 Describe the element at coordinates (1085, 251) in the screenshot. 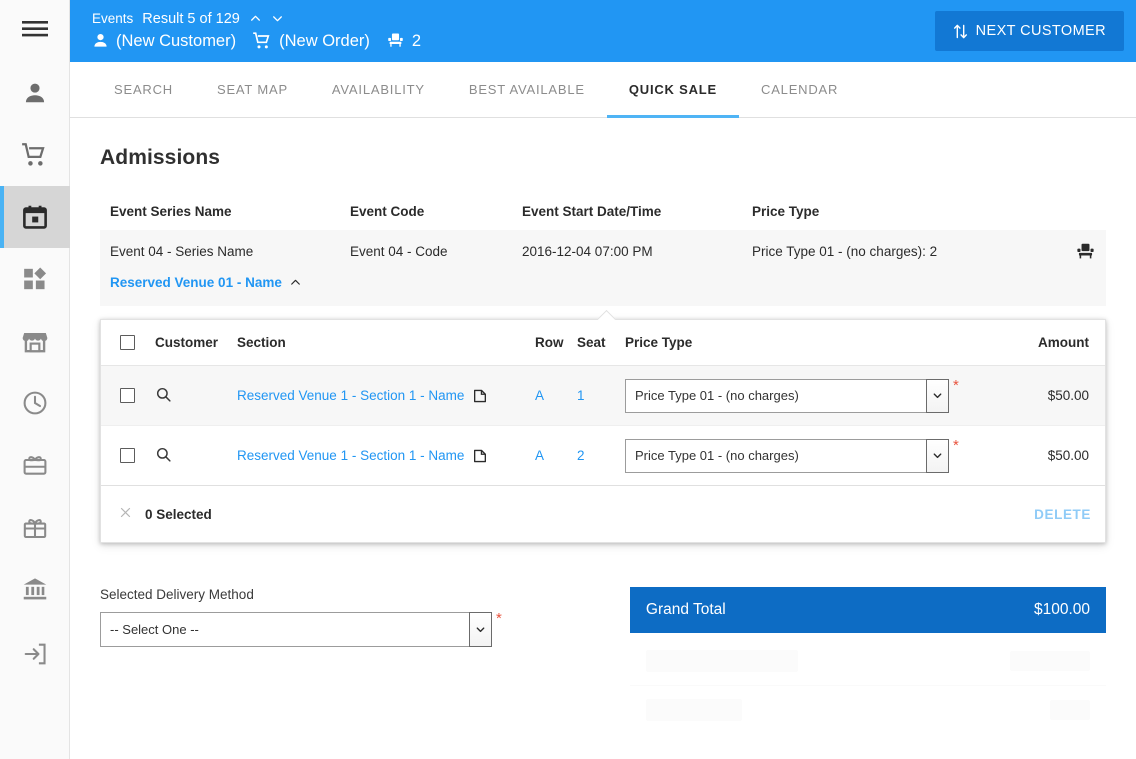

I see `seat-icon` at that location.